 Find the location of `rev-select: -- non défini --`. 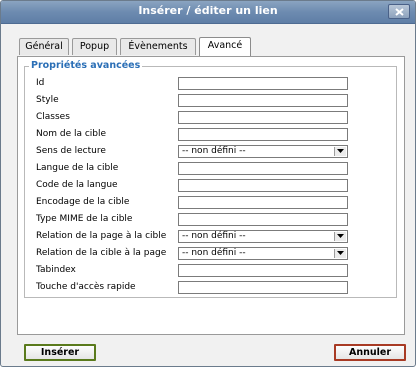

rev-select: -- non défini -- is located at coordinates (263, 253).